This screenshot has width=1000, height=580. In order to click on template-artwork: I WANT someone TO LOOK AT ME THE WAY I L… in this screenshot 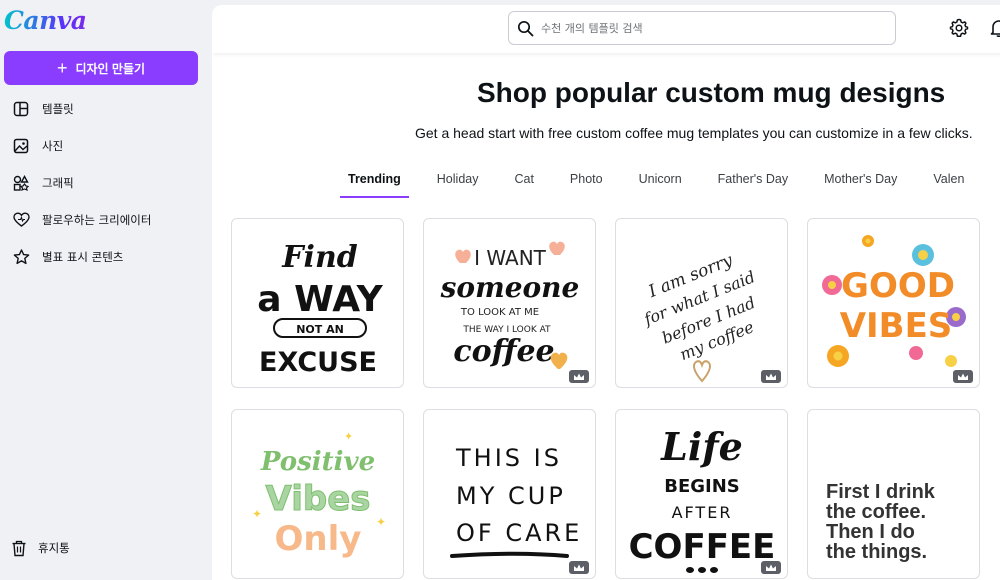, I will do `click(510, 305)`.